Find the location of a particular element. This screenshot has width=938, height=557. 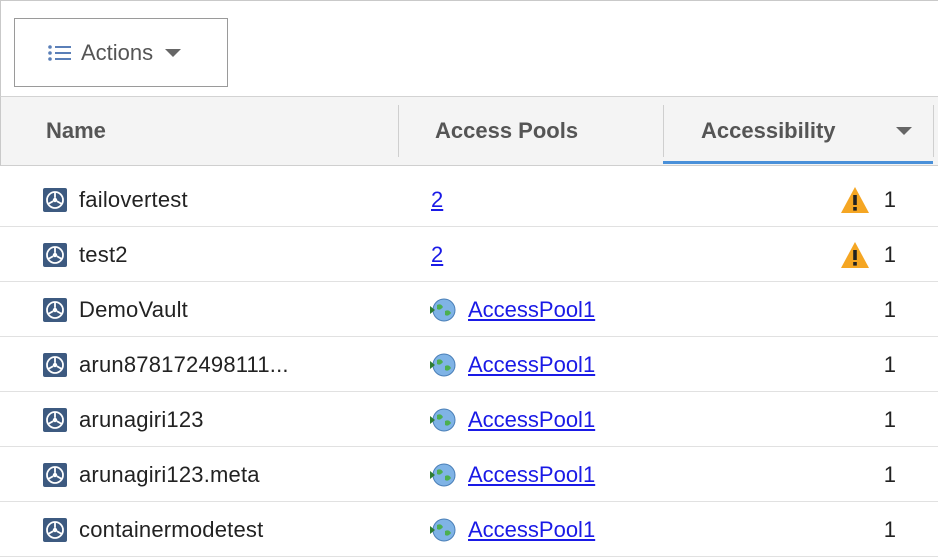

vault-name: failovertest is located at coordinates (133, 200).